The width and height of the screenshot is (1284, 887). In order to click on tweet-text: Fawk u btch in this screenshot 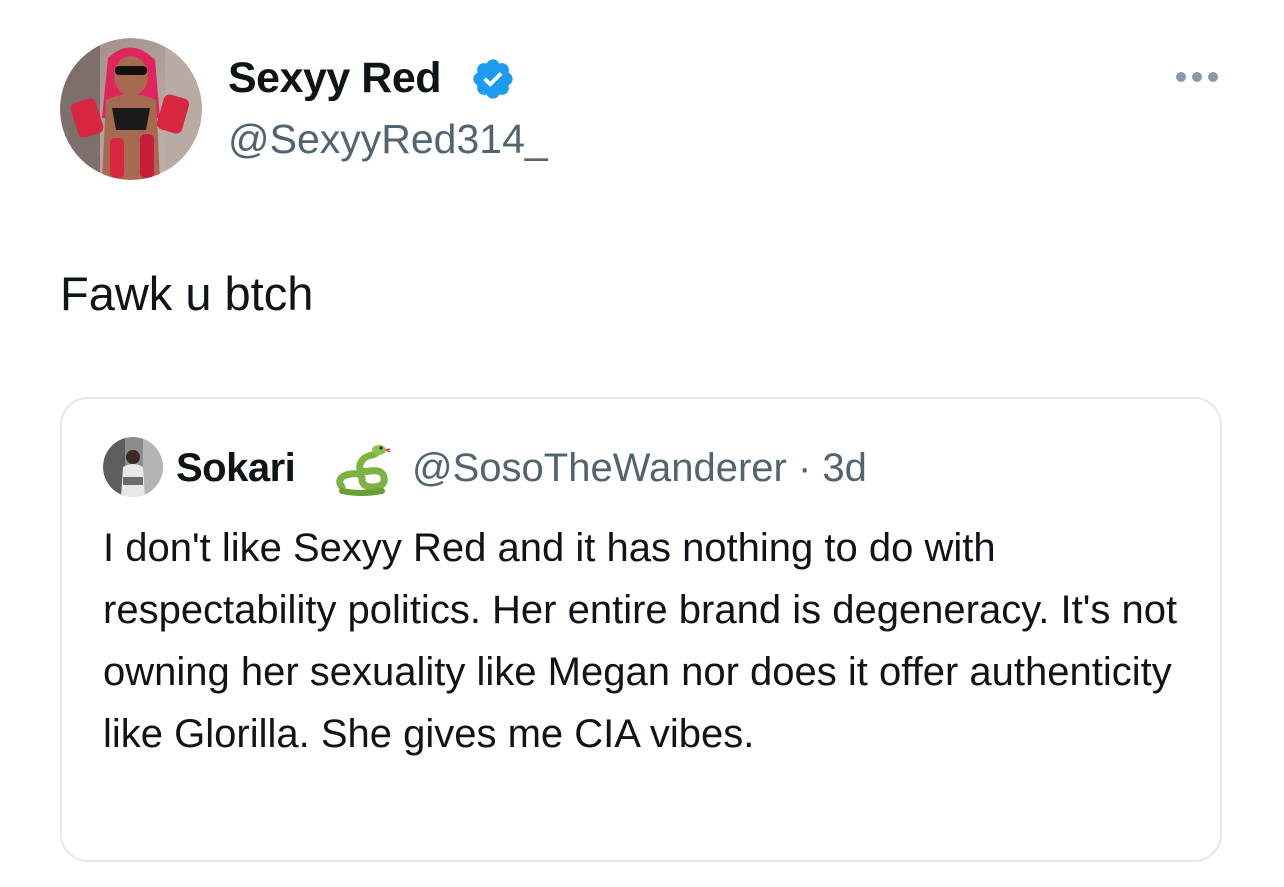, I will do `click(187, 293)`.